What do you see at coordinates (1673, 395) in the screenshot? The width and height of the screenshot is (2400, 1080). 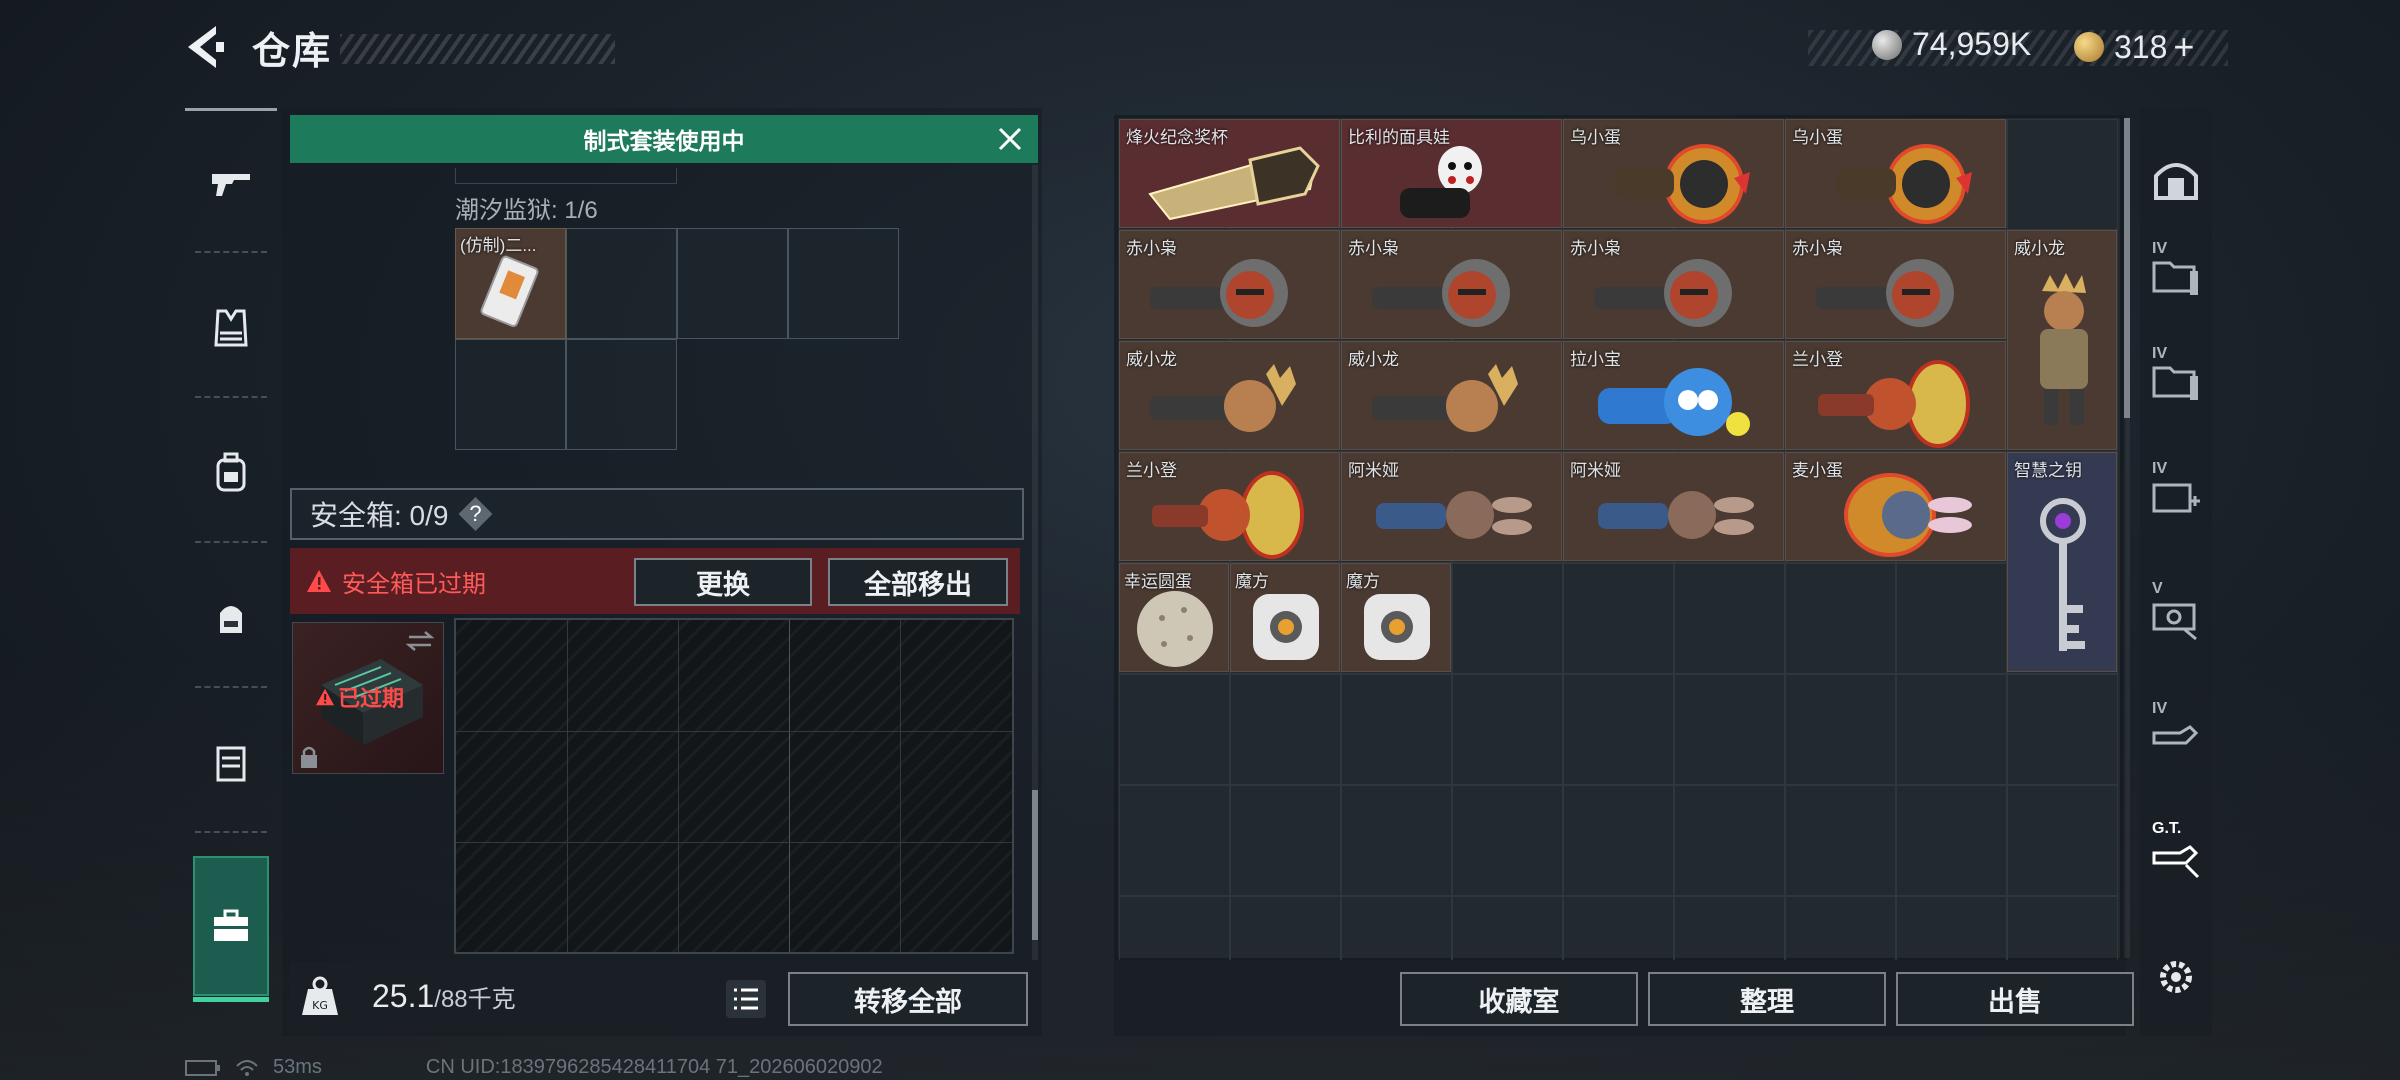 I see `stash-item: 拉小宝` at bounding box center [1673, 395].